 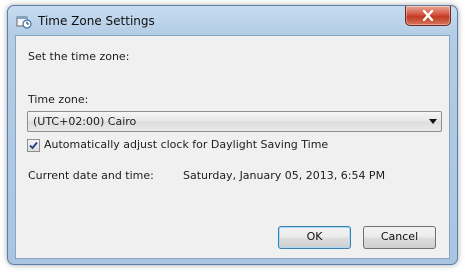 What do you see at coordinates (91, 175) in the screenshot?
I see `current-datetime-label: Current date and time:` at bounding box center [91, 175].